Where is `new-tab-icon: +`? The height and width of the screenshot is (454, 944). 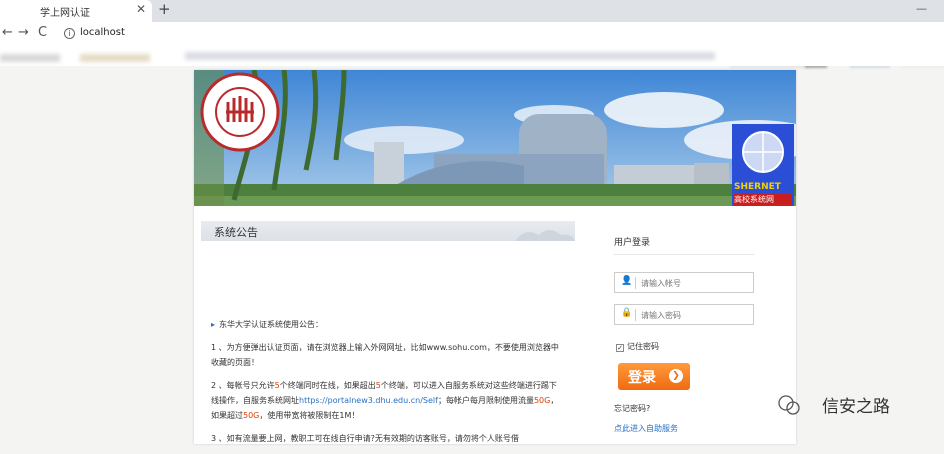
new-tab-icon: + is located at coordinates (164, 9).